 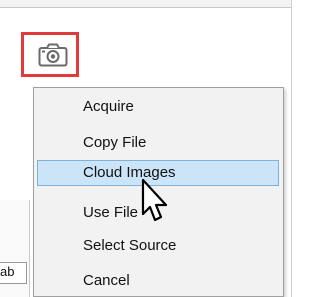 I want to click on menu-item-select-source: Select Source, so click(x=158, y=246).